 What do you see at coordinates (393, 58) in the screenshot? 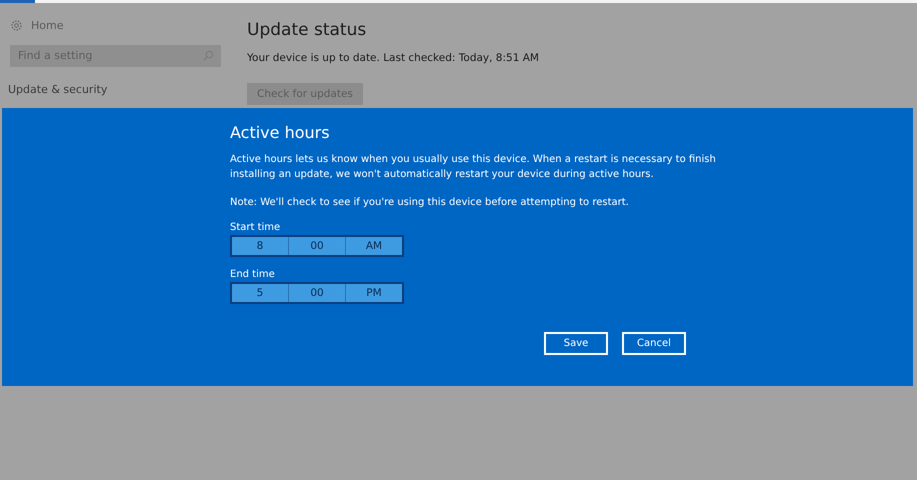
I see `status-text: Your device is up to date. Last checked: Today, 8:51 AM` at bounding box center [393, 58].